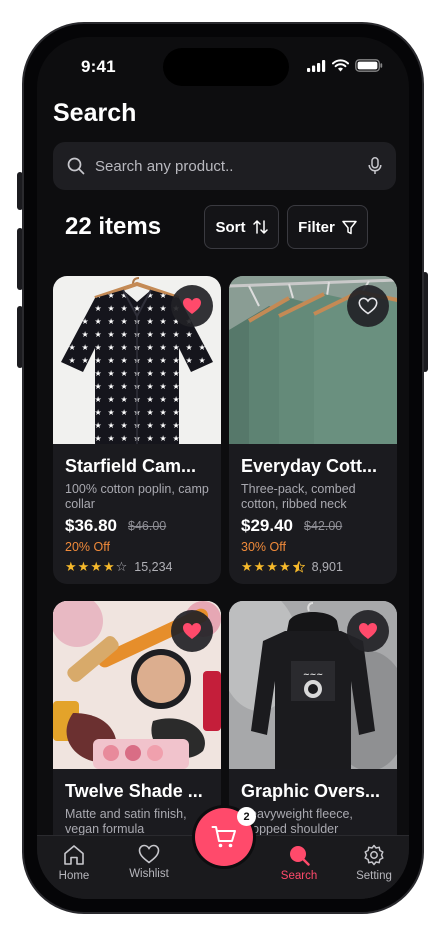 The height and width of the screenshot is (936, 445). What do you see at coordinates (297, 821) in the screenshot?
I see `product-description: Heavyweight fleece, dropped shoulder` at bounding box center [297, 821].